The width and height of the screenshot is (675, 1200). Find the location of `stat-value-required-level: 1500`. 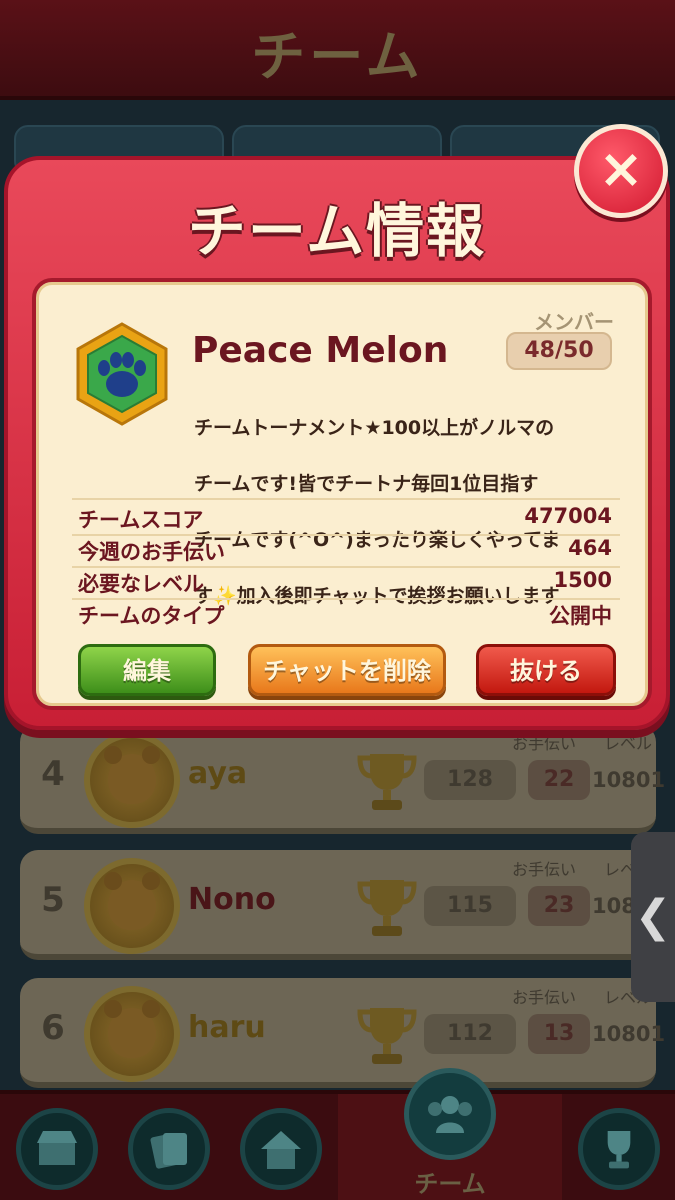

stat-value-required-level: 1500 is located at coordinates (582, 580).